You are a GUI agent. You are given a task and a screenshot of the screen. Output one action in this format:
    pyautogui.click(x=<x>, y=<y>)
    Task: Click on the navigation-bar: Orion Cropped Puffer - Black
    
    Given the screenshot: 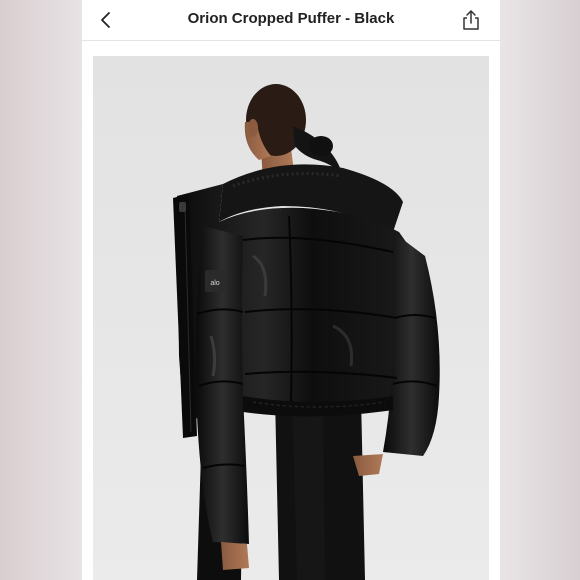 What is the action you would take?
    pyautogui.click(x=291, y=20)
    